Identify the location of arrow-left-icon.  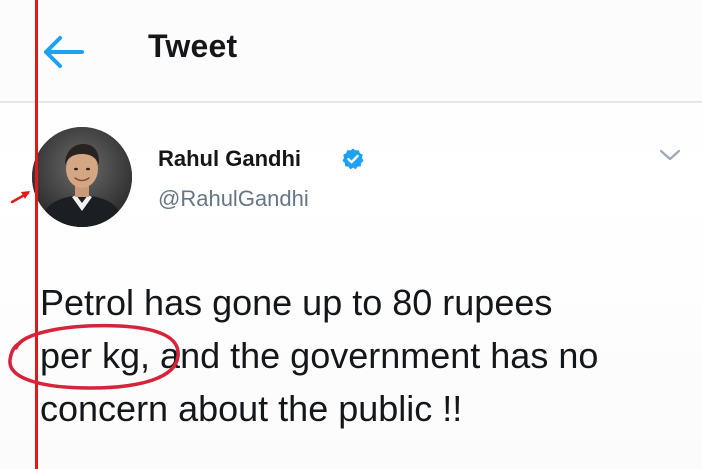
(64, 52).